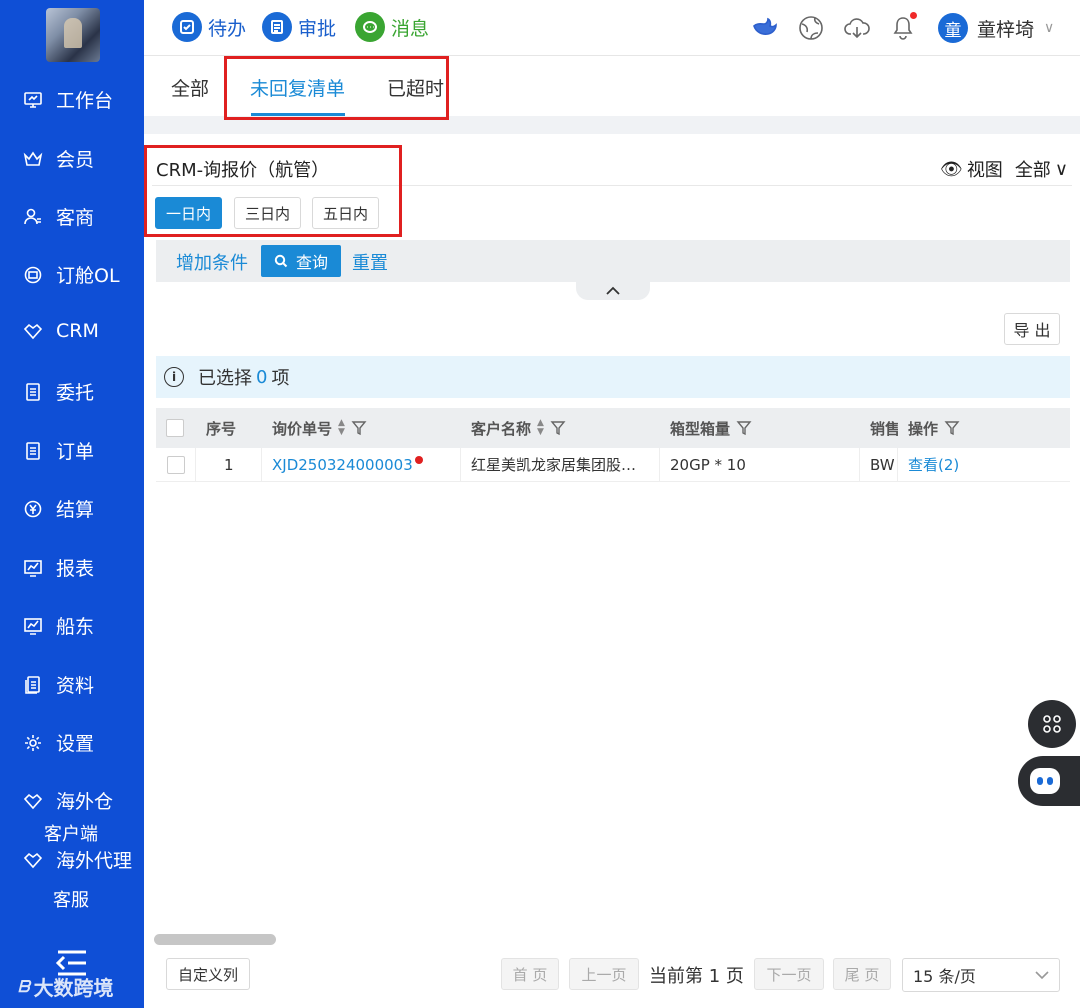 The width and height of the screenshot is (1080, 1008). What do you see at coordinates (75, 686) in the screenshot?
I see `sidebar-item-label: 资料` at bounding box center [75, 686].